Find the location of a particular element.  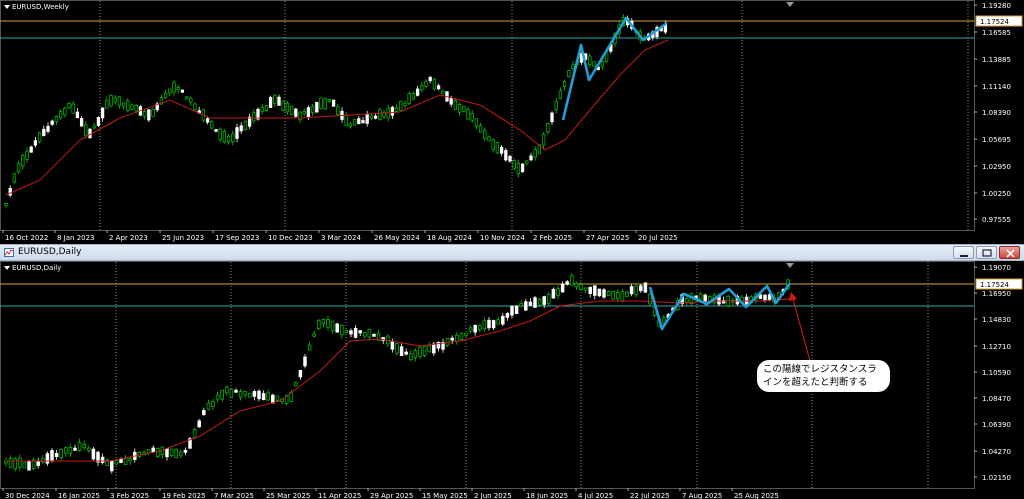

date-label: 25 Jun 2023 is located at coordinates (183, 238).